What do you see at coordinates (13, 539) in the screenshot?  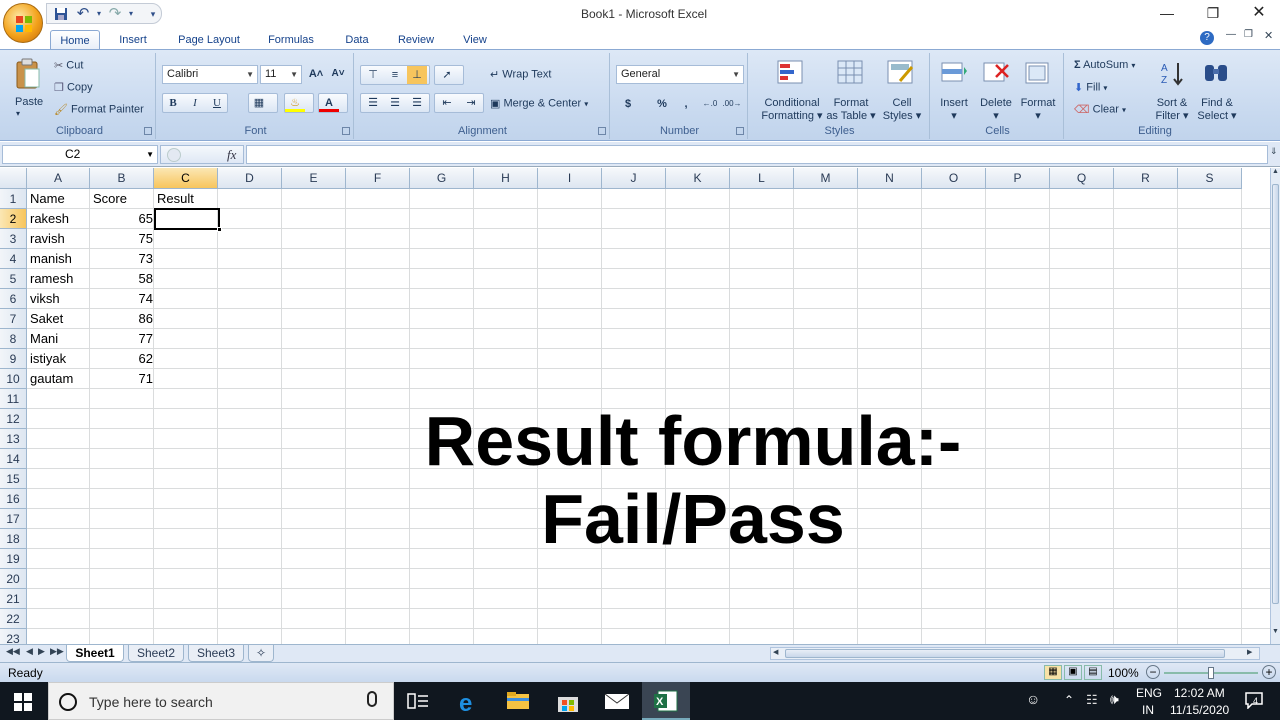 I see `row-header: 18` at bounding box center [13, 539].